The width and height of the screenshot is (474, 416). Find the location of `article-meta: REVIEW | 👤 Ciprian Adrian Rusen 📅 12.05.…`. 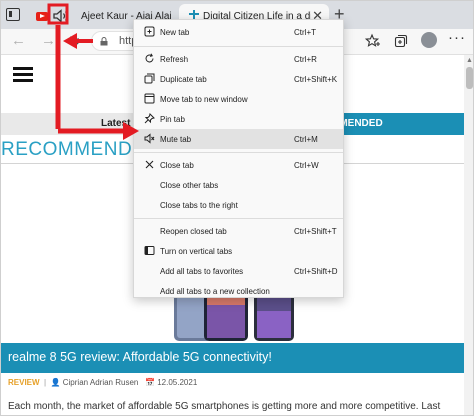

article-meta: REVIEW | 👤 Ciprian Adrian Rusen 📅 12.05.… is located at coordinates (103, 382).